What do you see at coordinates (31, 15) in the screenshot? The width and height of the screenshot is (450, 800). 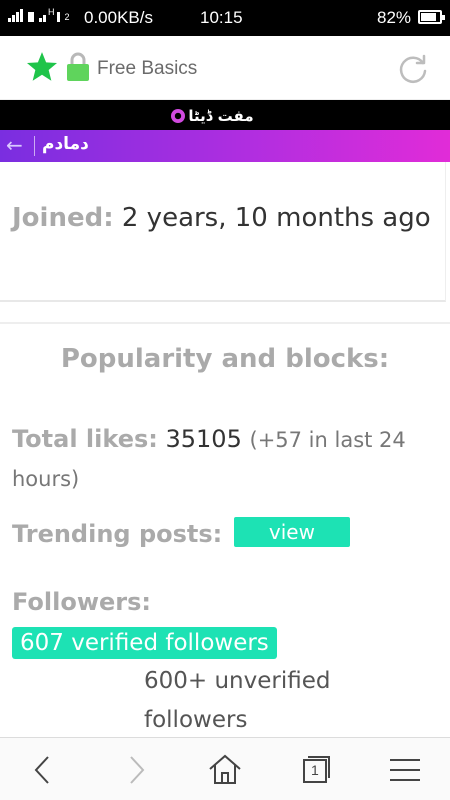 I see `sim-card-icon` at bounding box center [31, 15].